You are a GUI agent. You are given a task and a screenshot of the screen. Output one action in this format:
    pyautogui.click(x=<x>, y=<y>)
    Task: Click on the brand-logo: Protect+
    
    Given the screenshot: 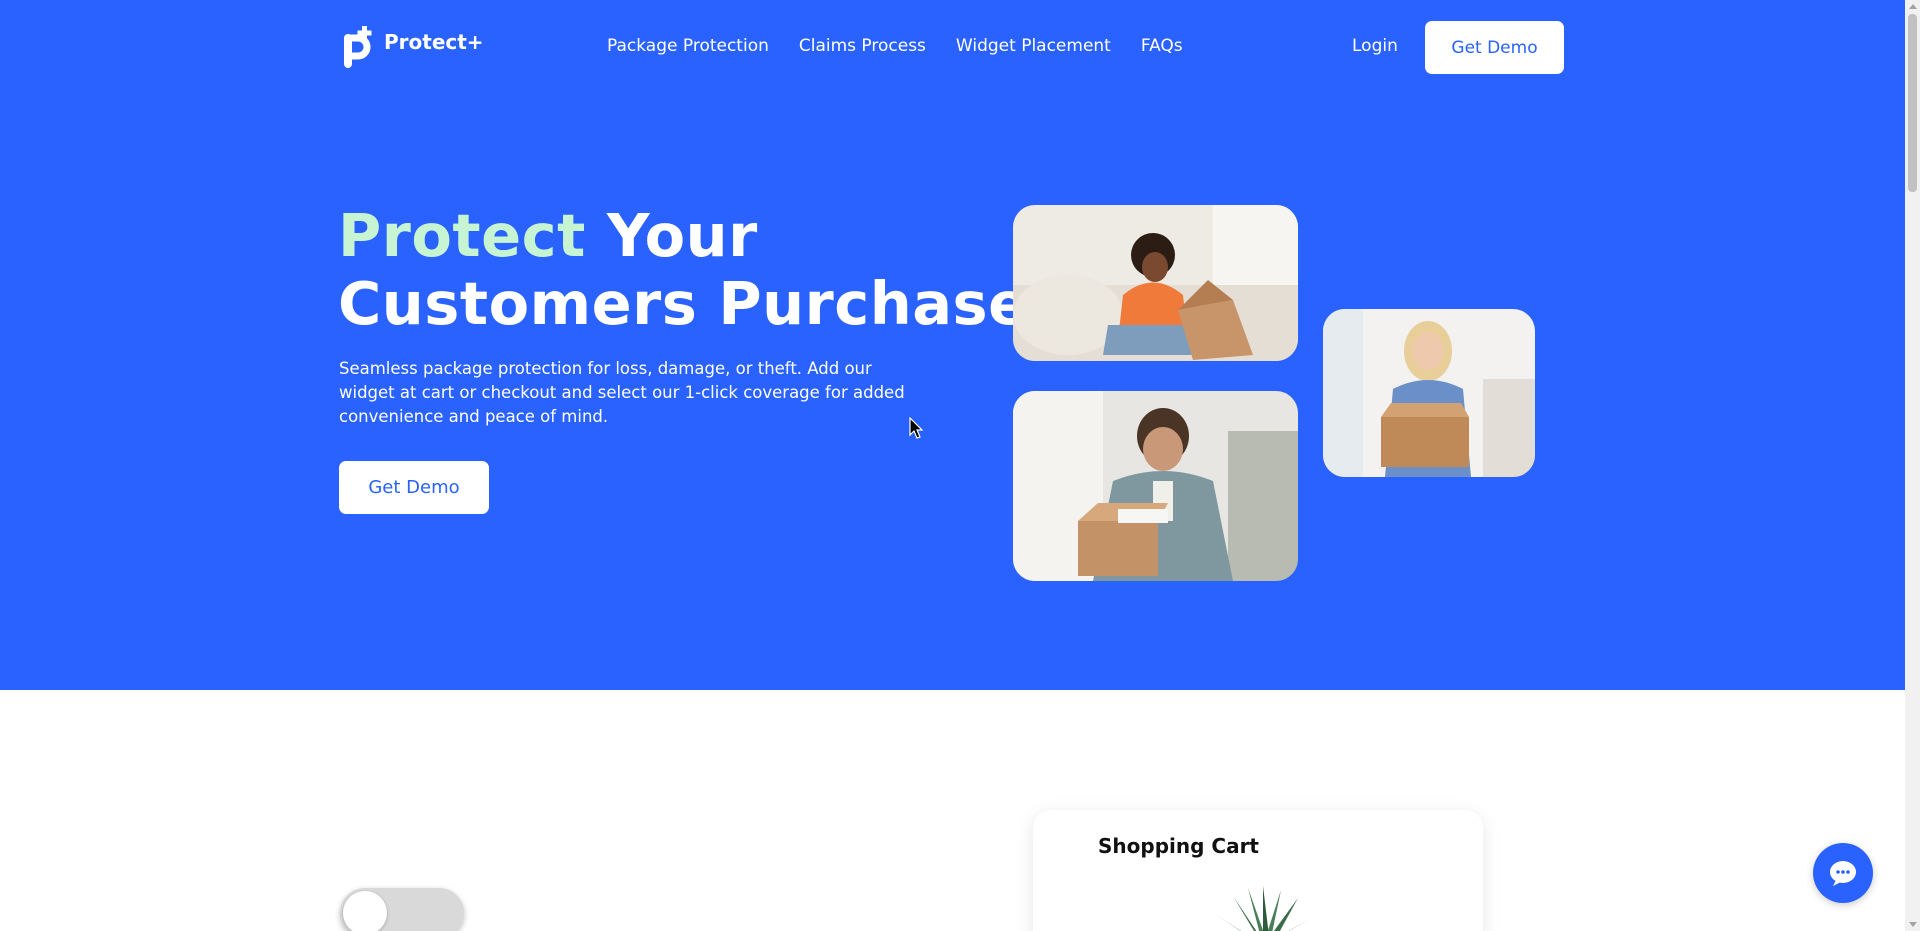 What is the action you would take?
    pyautogui.click(x=412, y=47)
    